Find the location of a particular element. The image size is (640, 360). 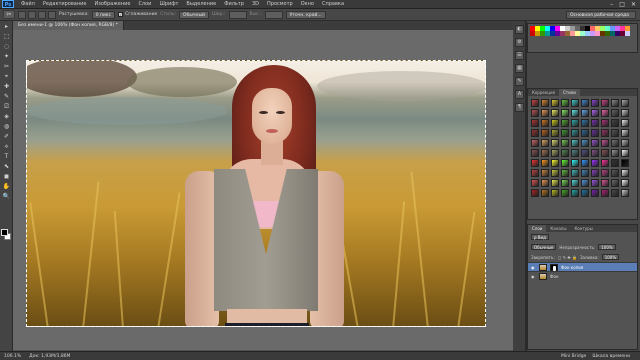

marquee-tool-icon: ⬚ is located at coordinates (6, 36).